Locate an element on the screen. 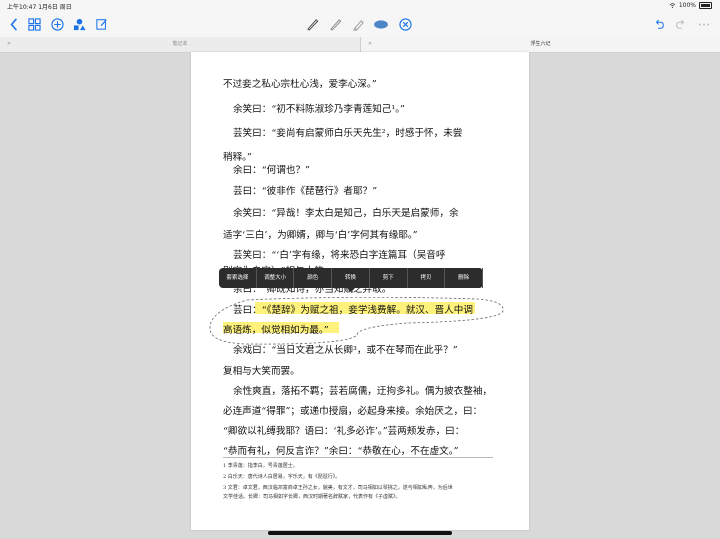 Image resolution: width=720 pixels, height=539 pixels. lasso-close-icon is located at coordinates (405, 24).